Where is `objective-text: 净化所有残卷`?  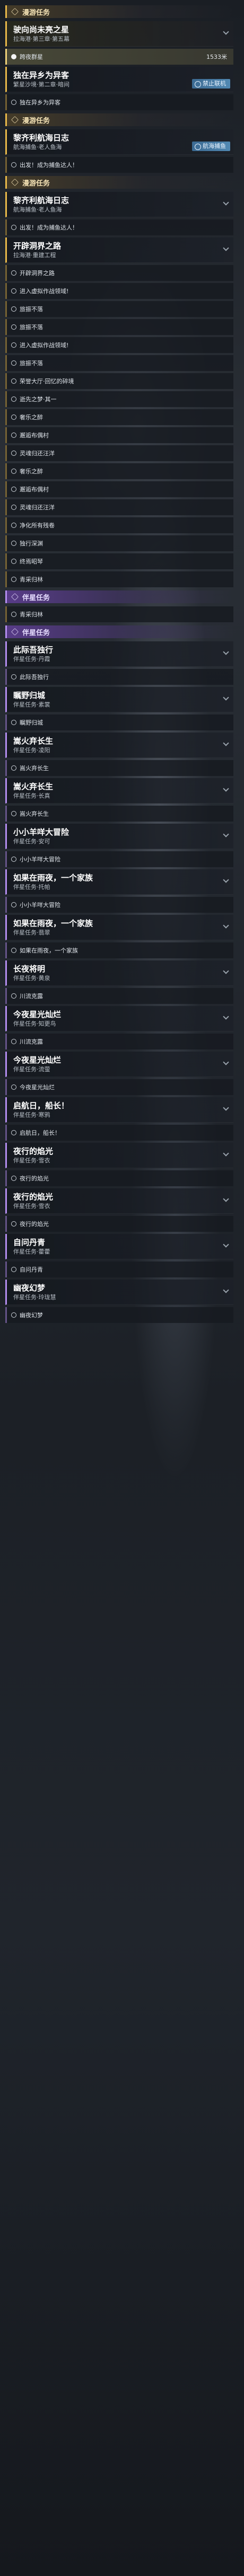 objective-text: 净化所有残卷 is located at coordinates (38, 525).